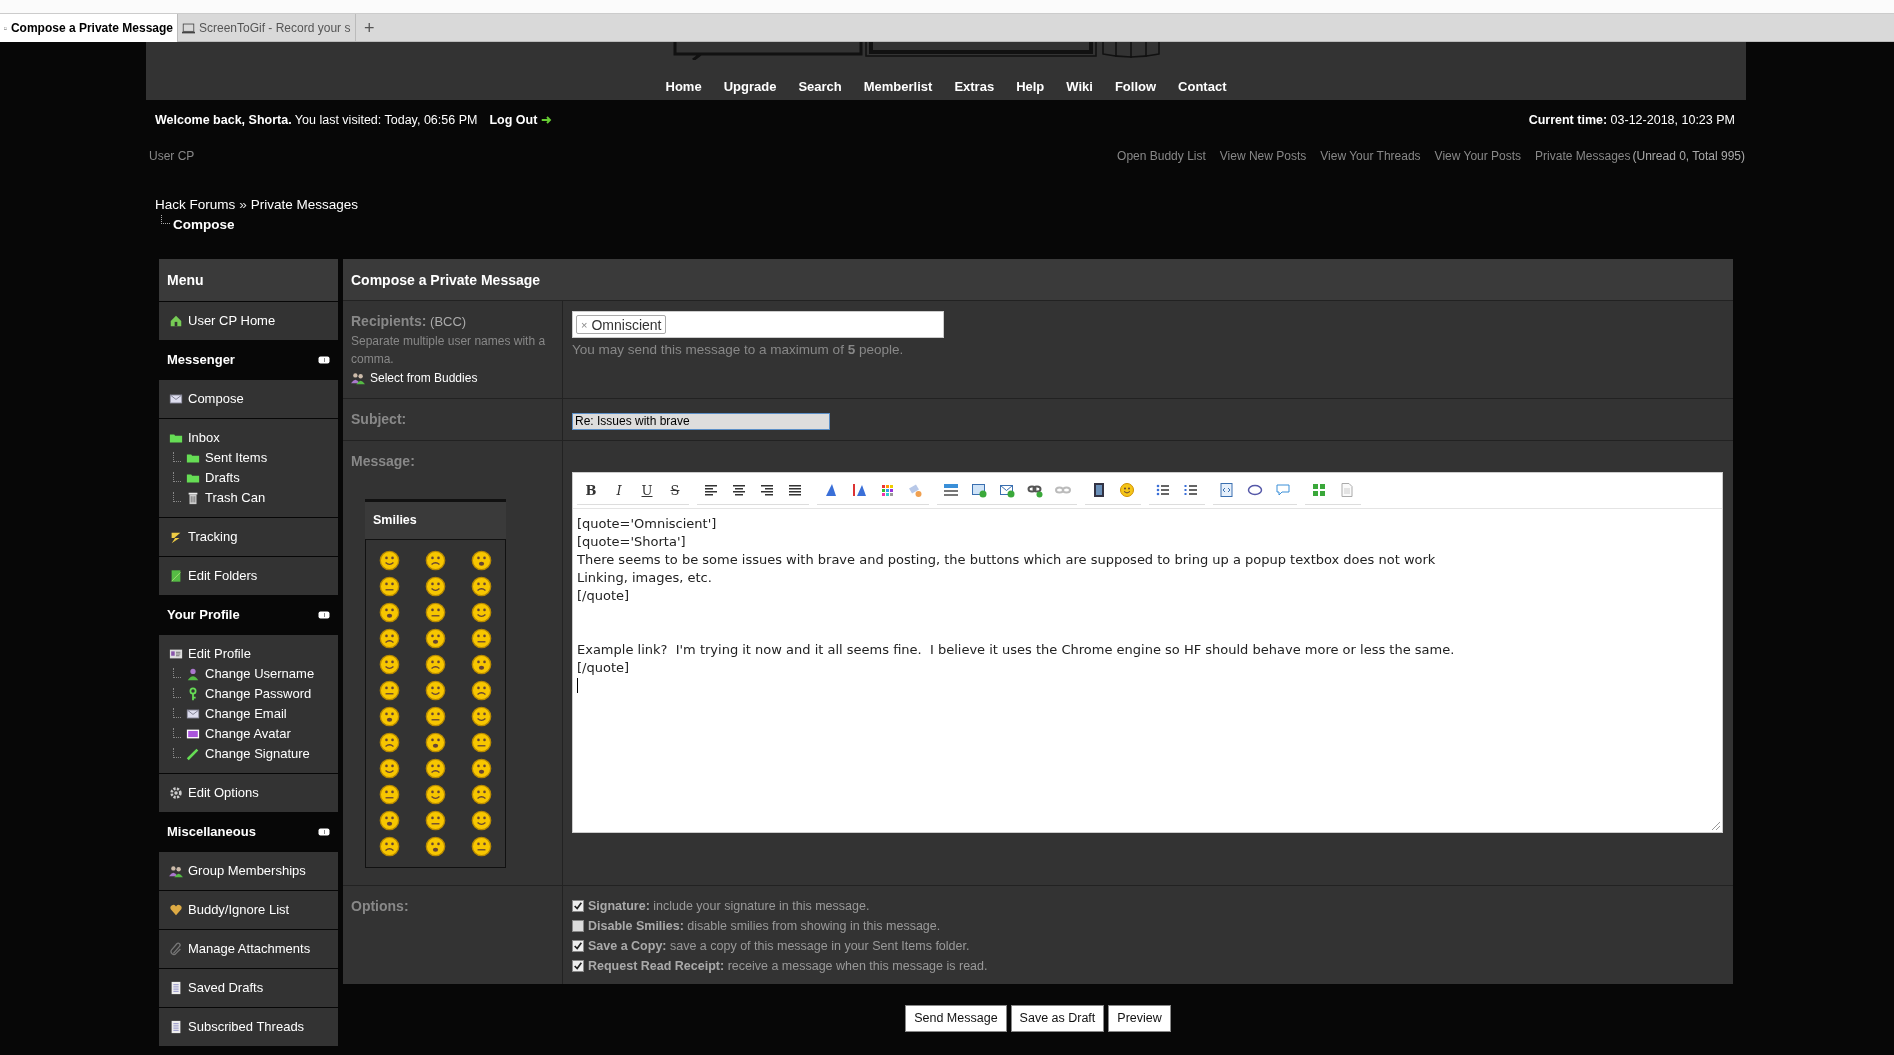 The height and width of the screenshot is (1055, 1894). What do you see at coordinates (237, 1027) in the screenshot?
I see `menu-link: Subscribed Threads` at bounding box center [237, 1027].